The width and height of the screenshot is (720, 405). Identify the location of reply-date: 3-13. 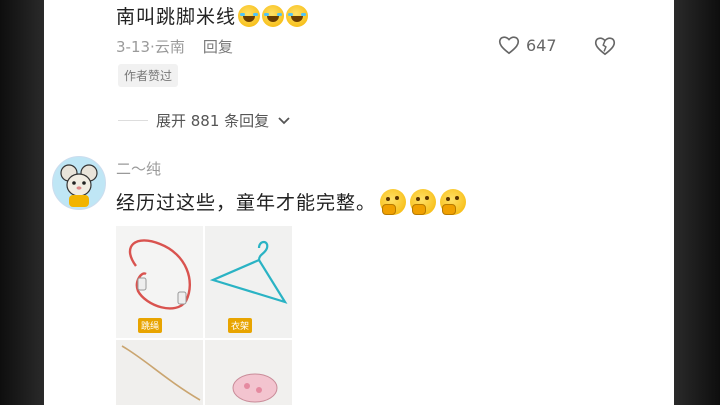
(133, 47).